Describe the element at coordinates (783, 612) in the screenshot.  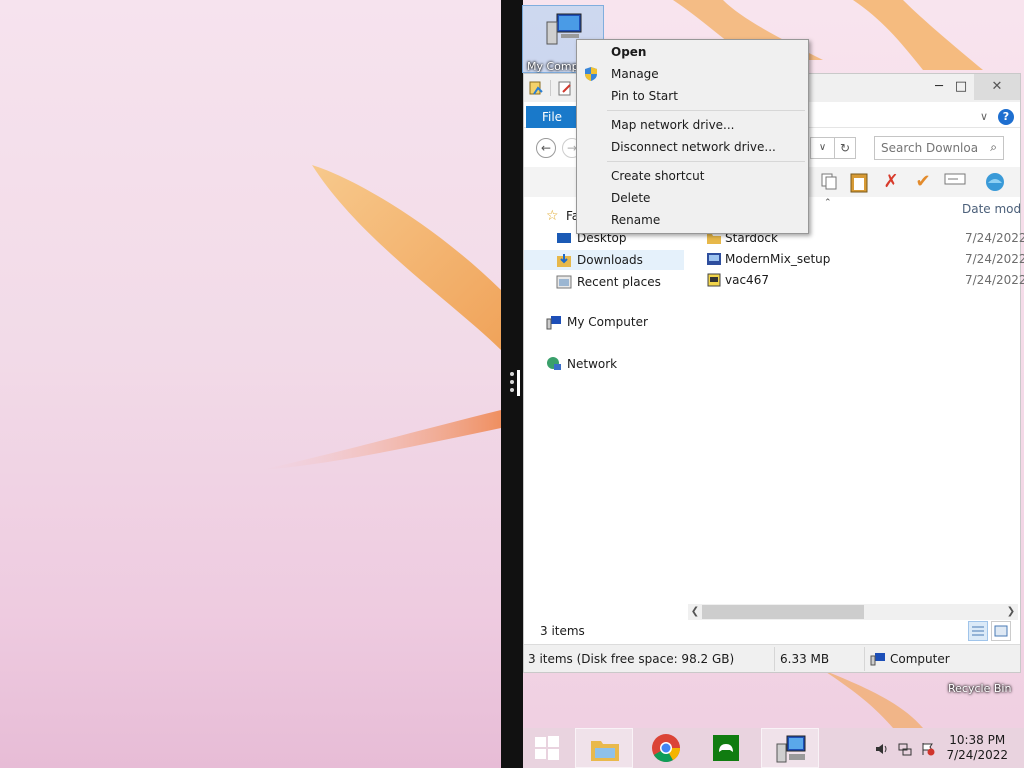
I see `scroll-thumb` at that location.